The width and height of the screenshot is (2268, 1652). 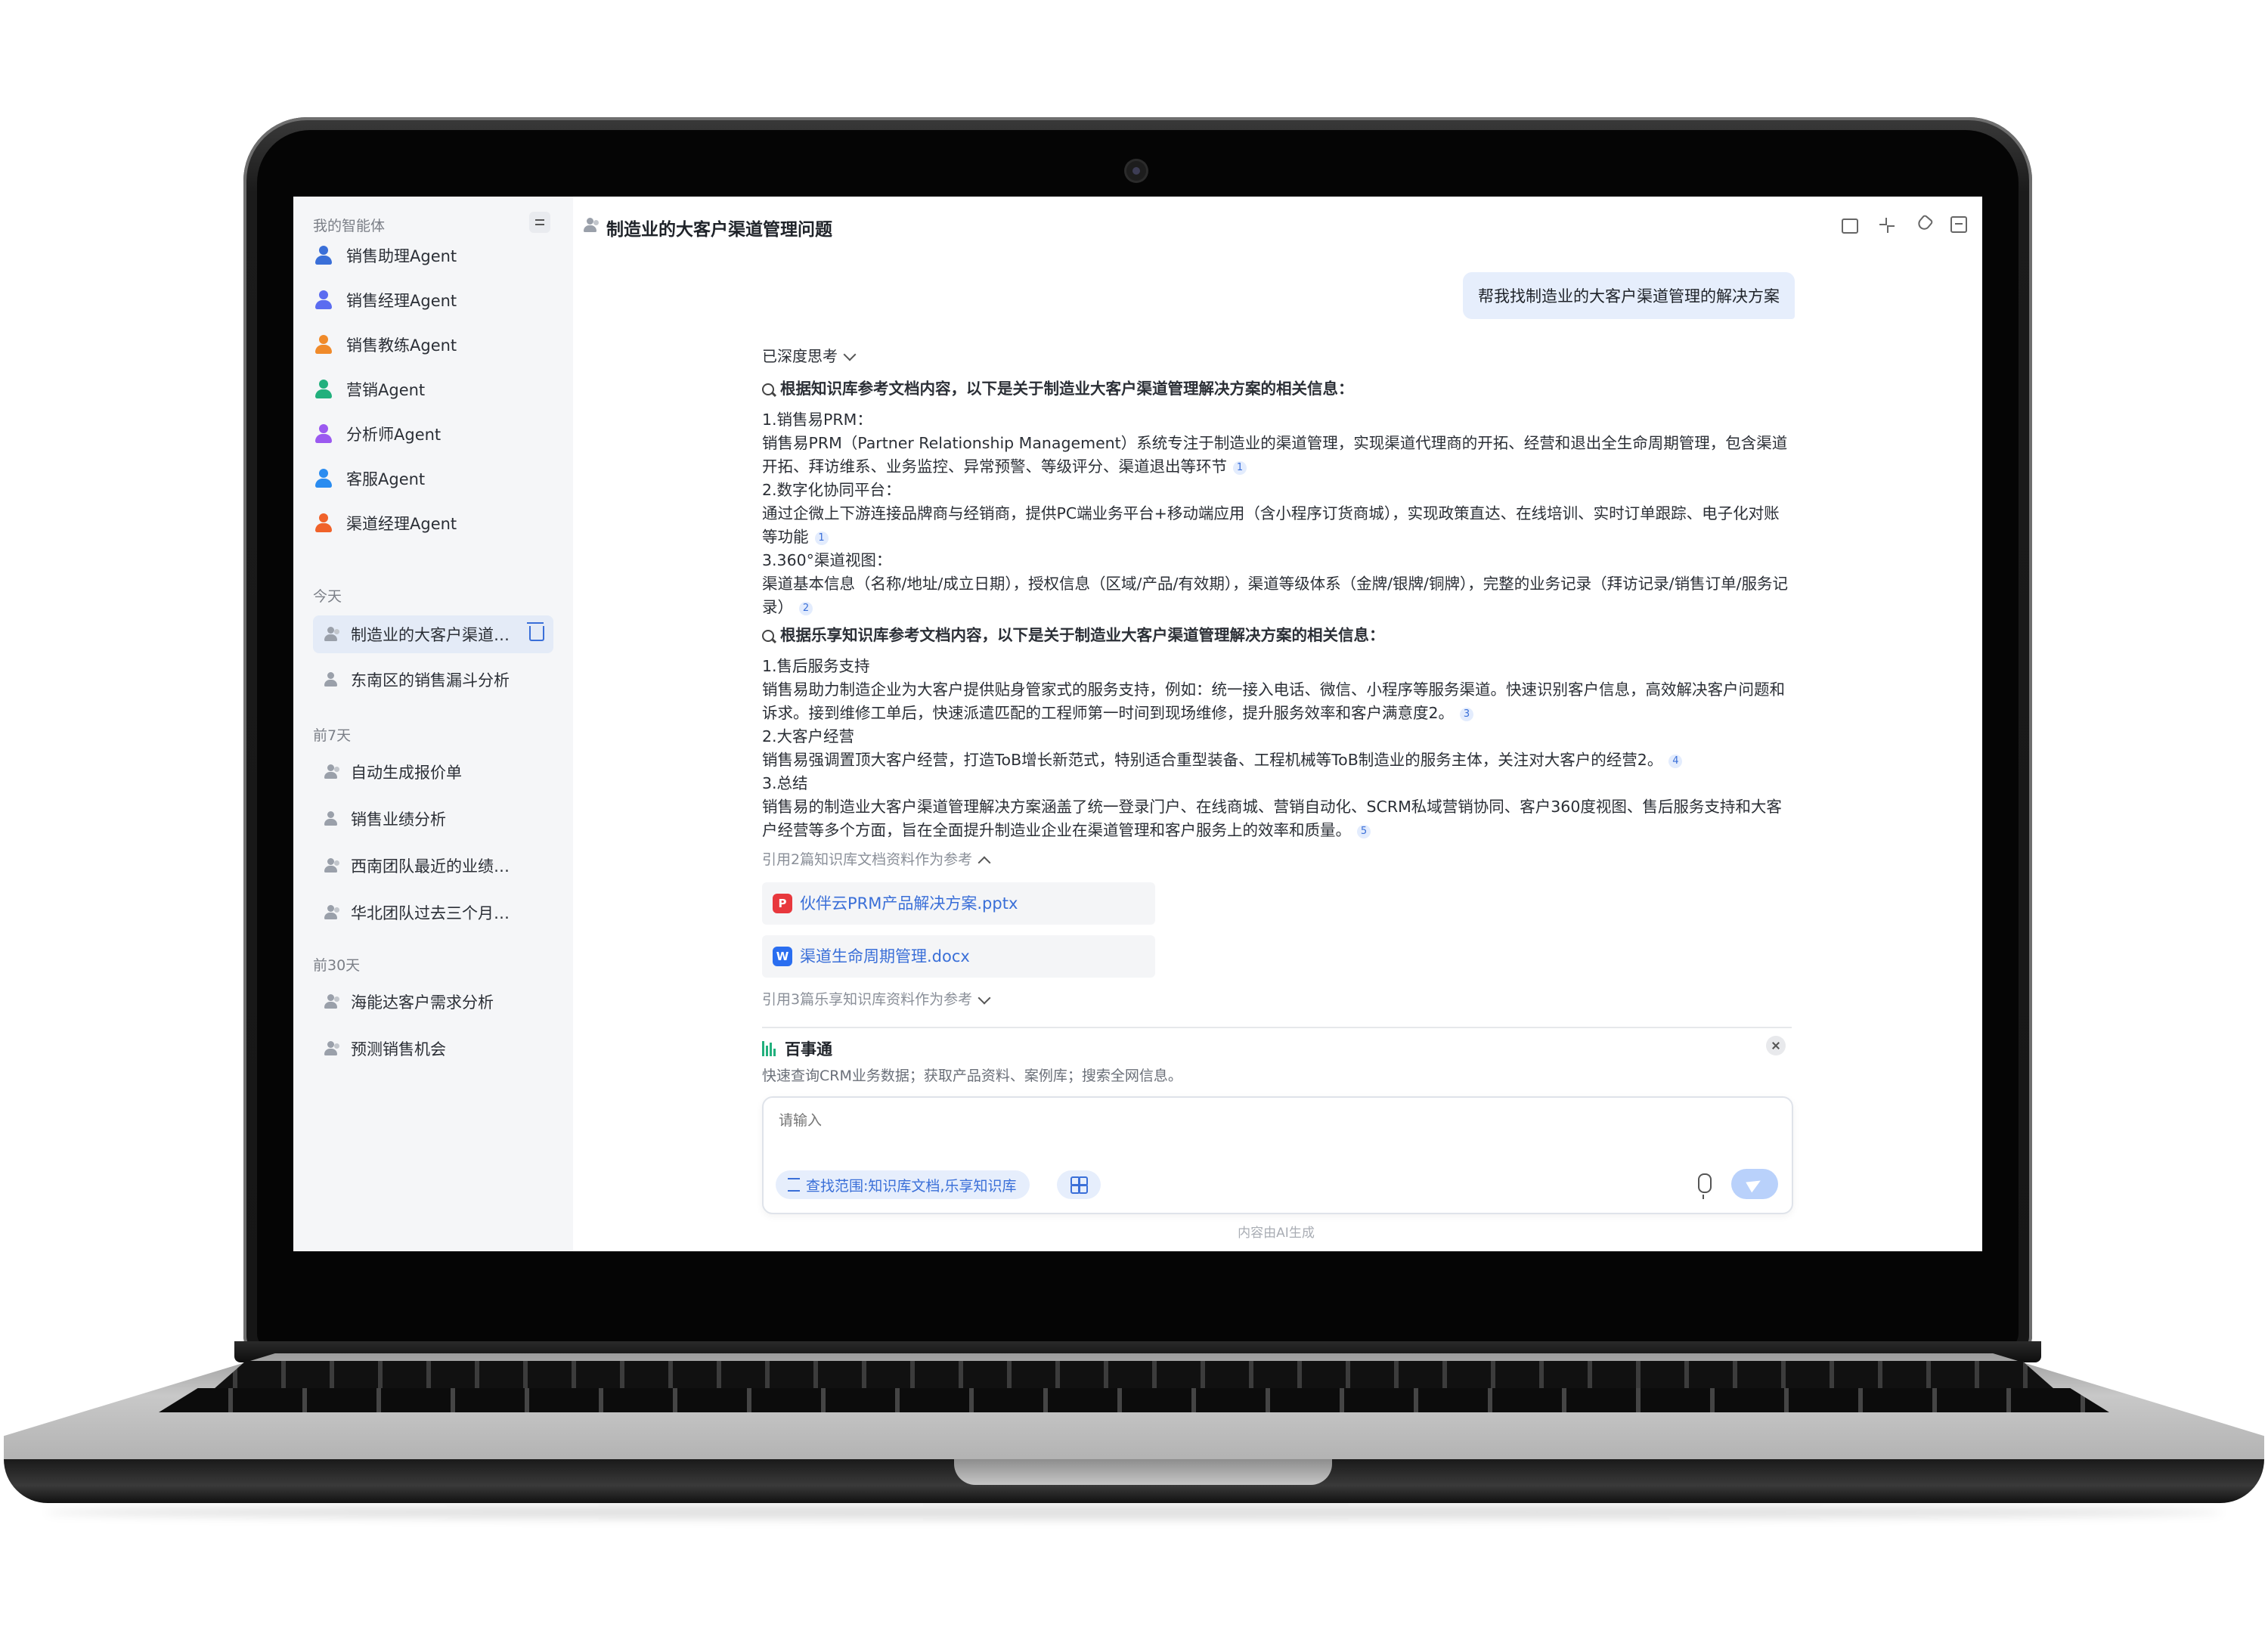 What do you see at coordinates (817, 420) in the screenshot?
I see `answer-item-title: 1.销售易PRM：` at bounding box center [817, 420].